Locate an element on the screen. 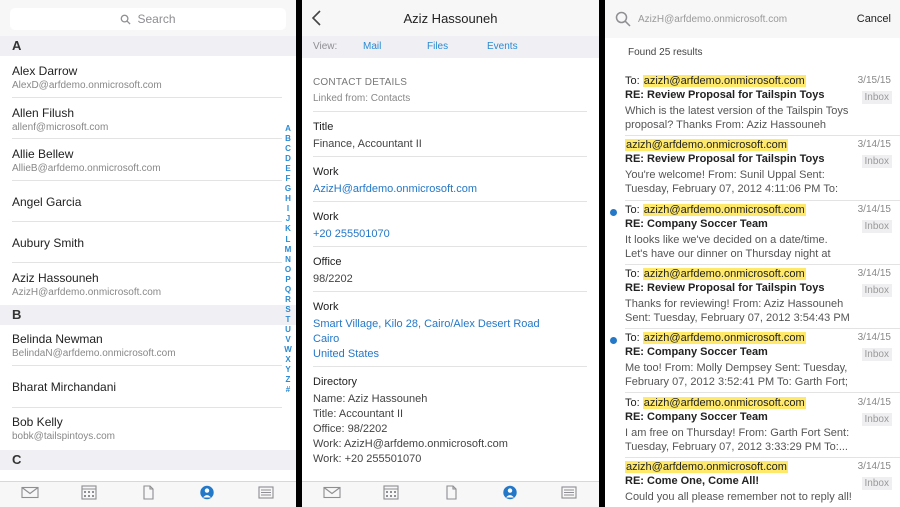  search-input: Search is located at coordinates (148, 19).